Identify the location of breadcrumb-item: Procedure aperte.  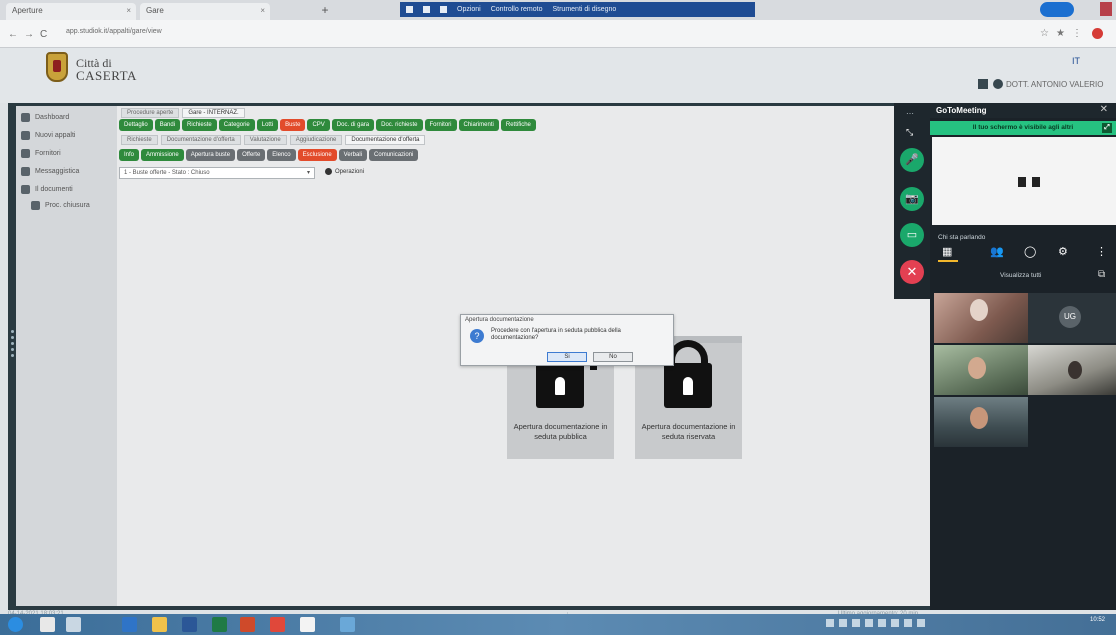
(150, 113).